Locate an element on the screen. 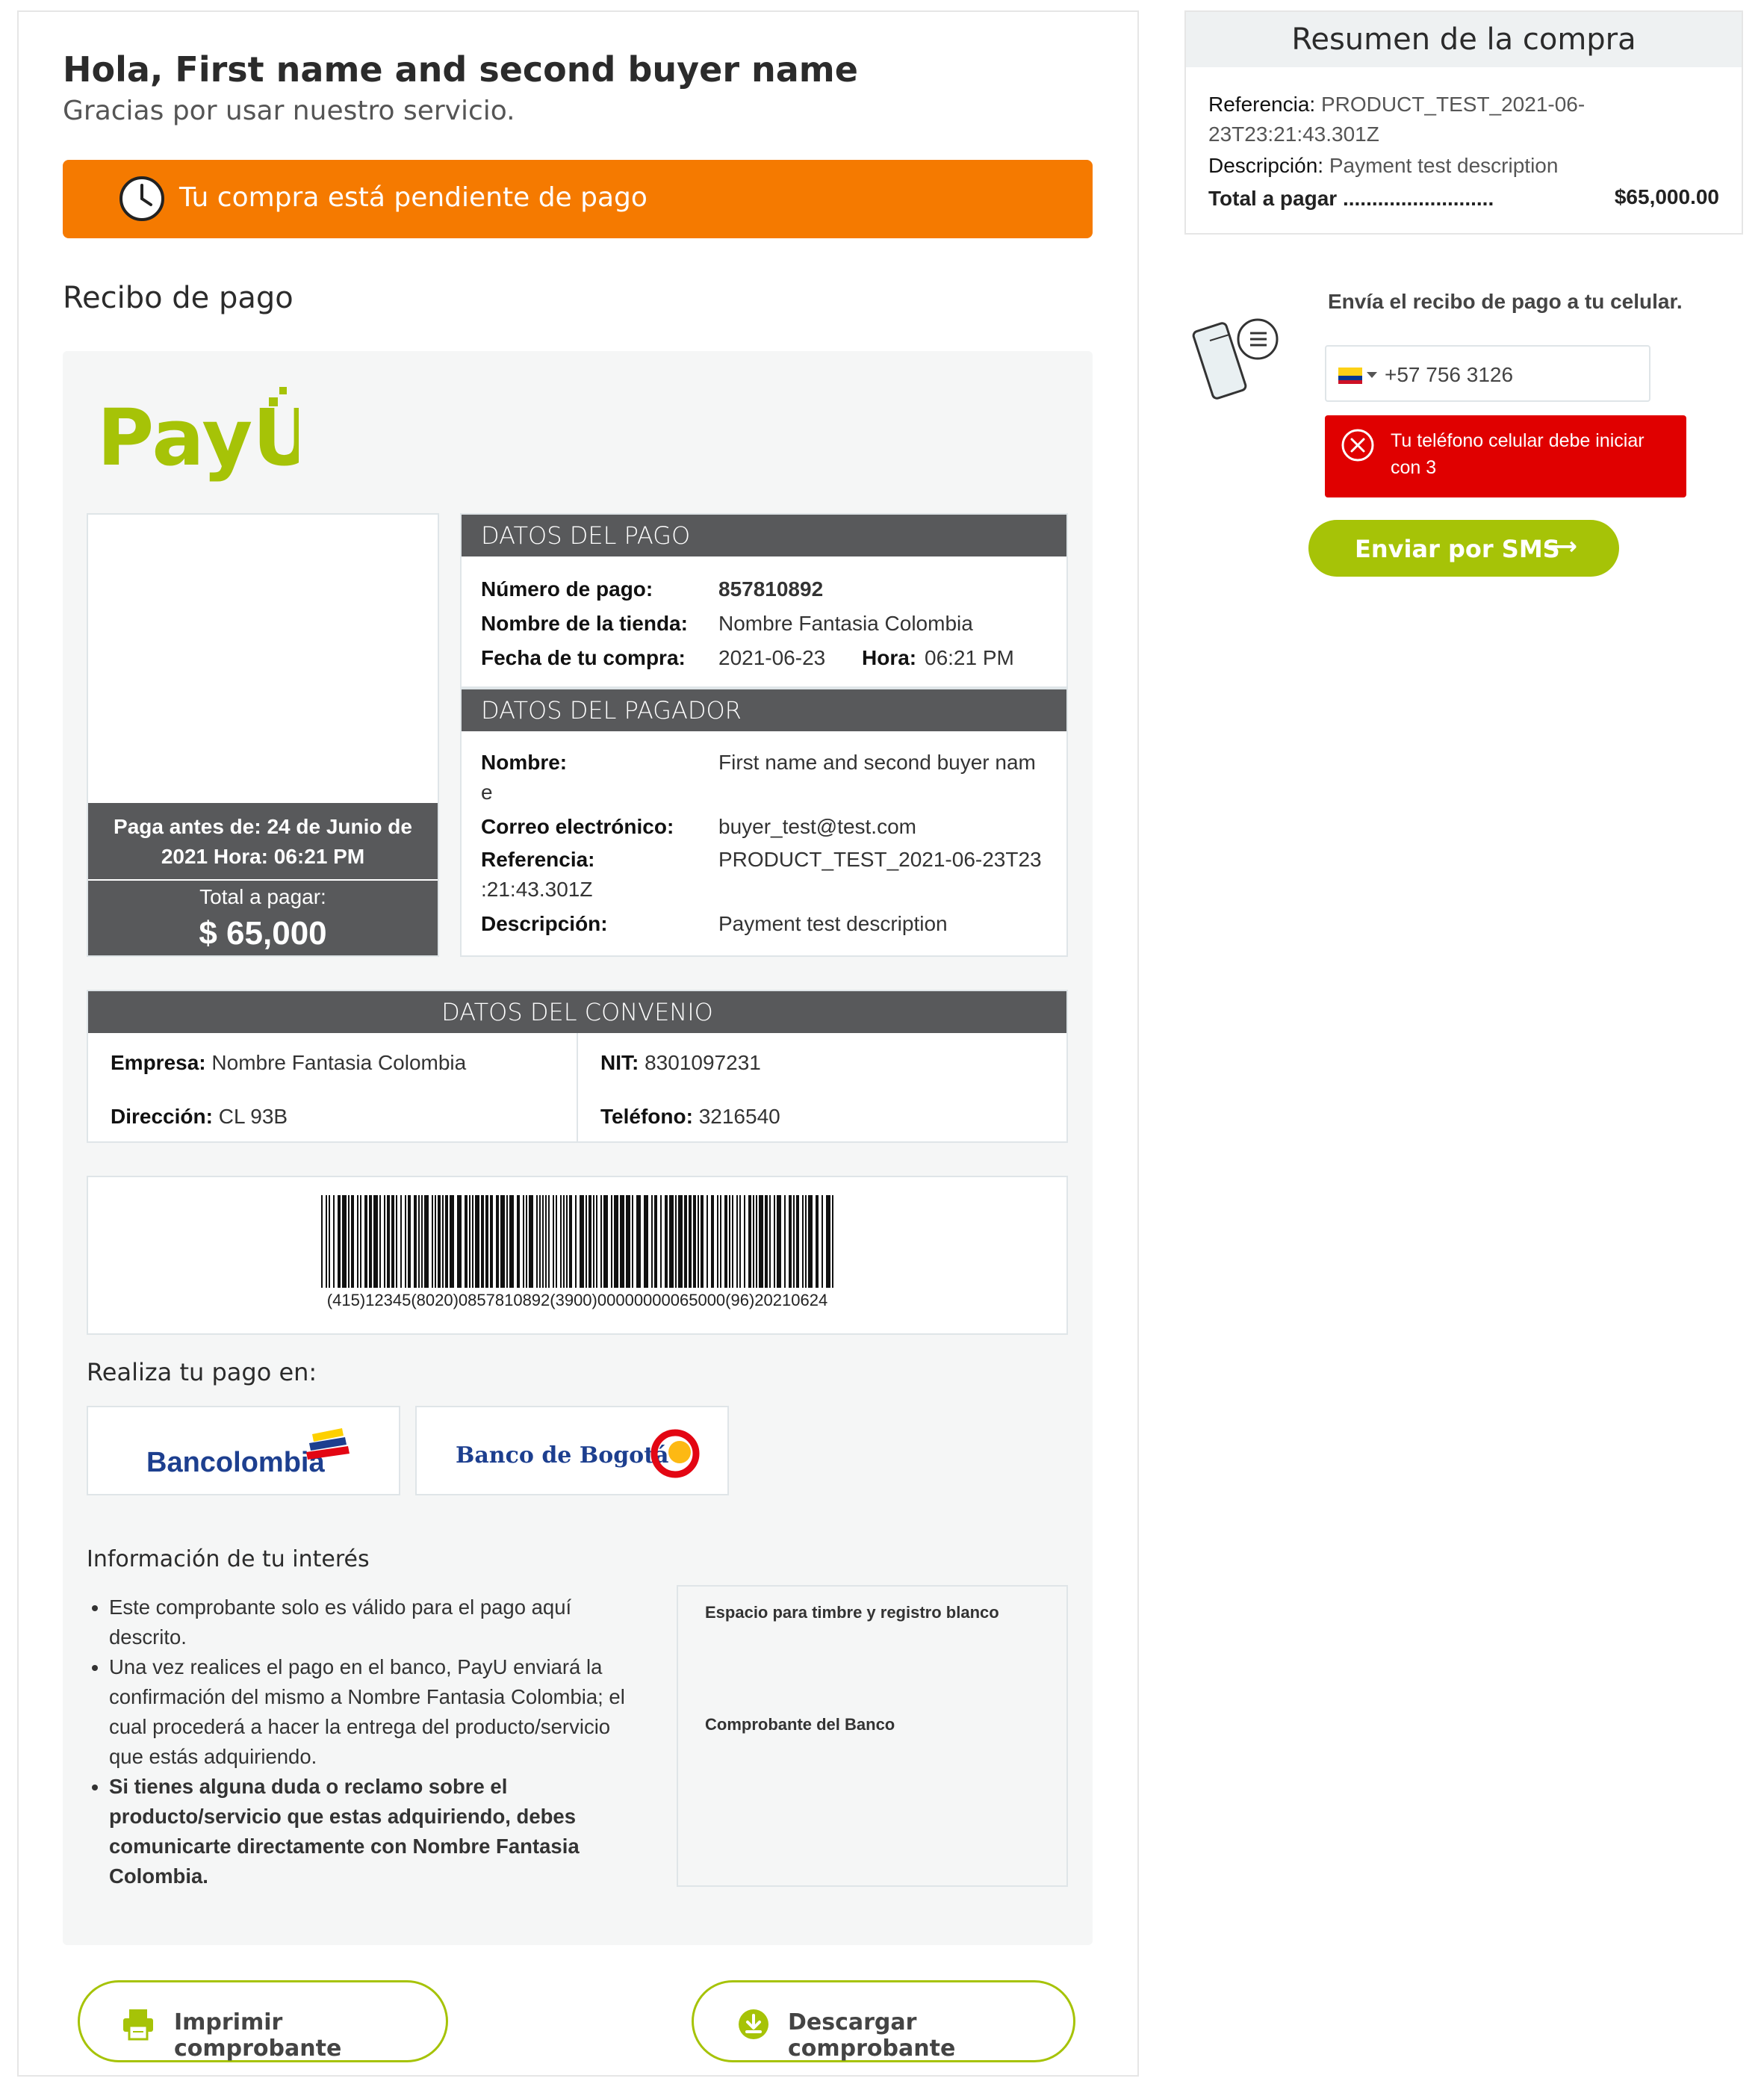 This screenshot has width=1764, height=2093. pay-at-label: Realiza tu pago en: is located at coordinates (202, 1372).